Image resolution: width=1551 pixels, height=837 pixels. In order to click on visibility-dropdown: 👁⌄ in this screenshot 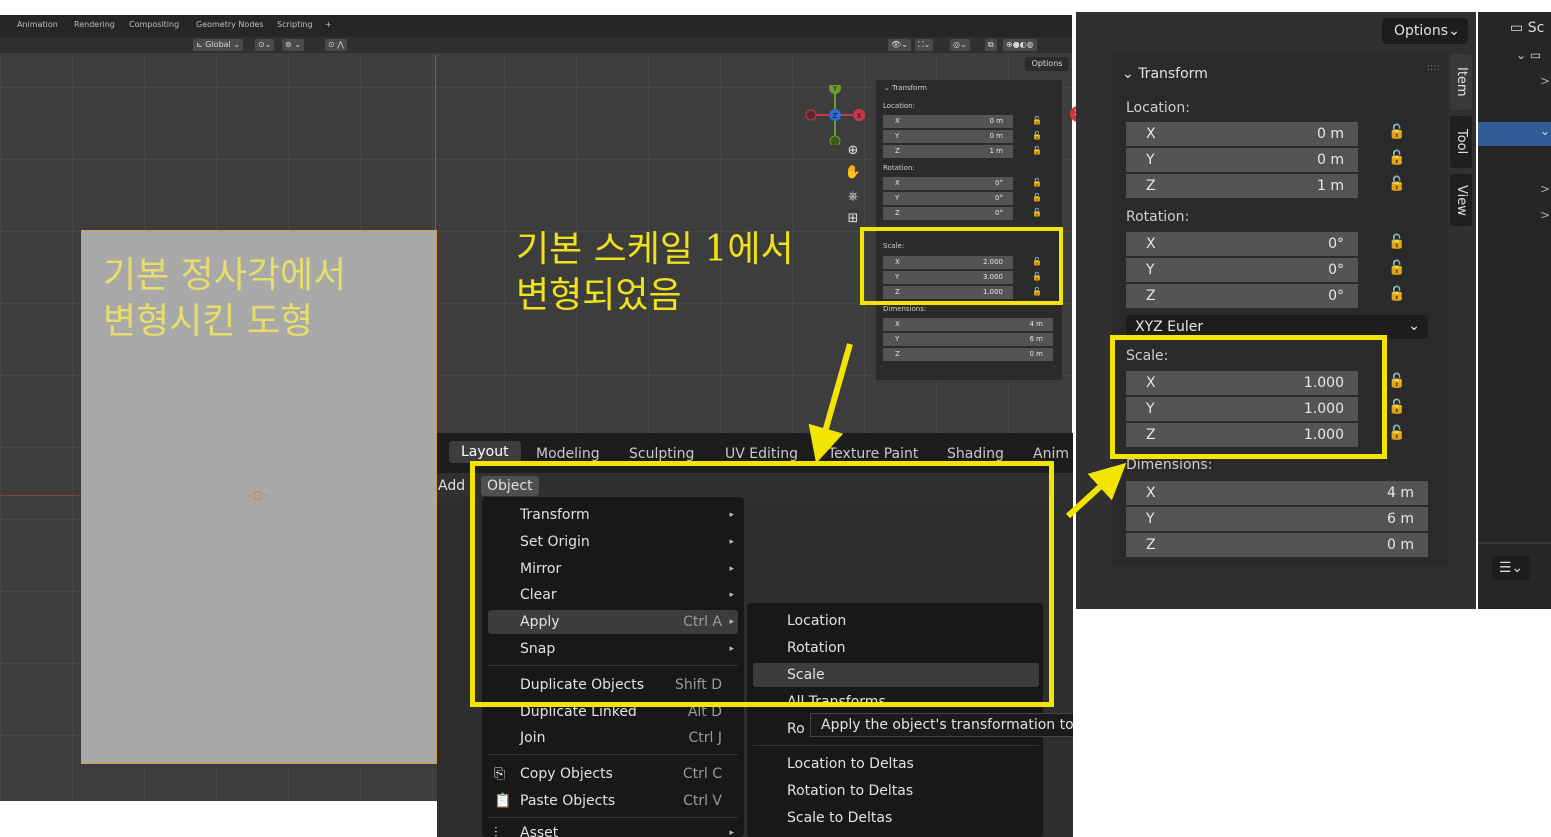, I will do `click(899, 45)`.